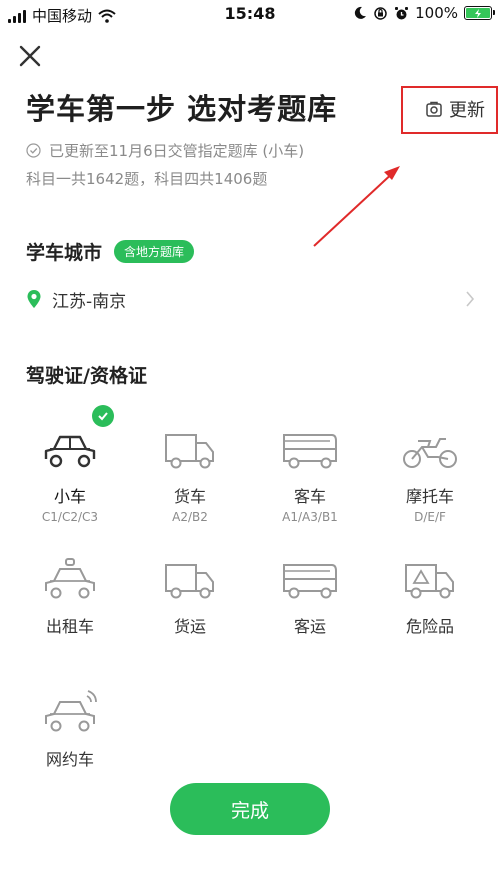  I want to click on license-item-freight: 货运, so click(190, 596).